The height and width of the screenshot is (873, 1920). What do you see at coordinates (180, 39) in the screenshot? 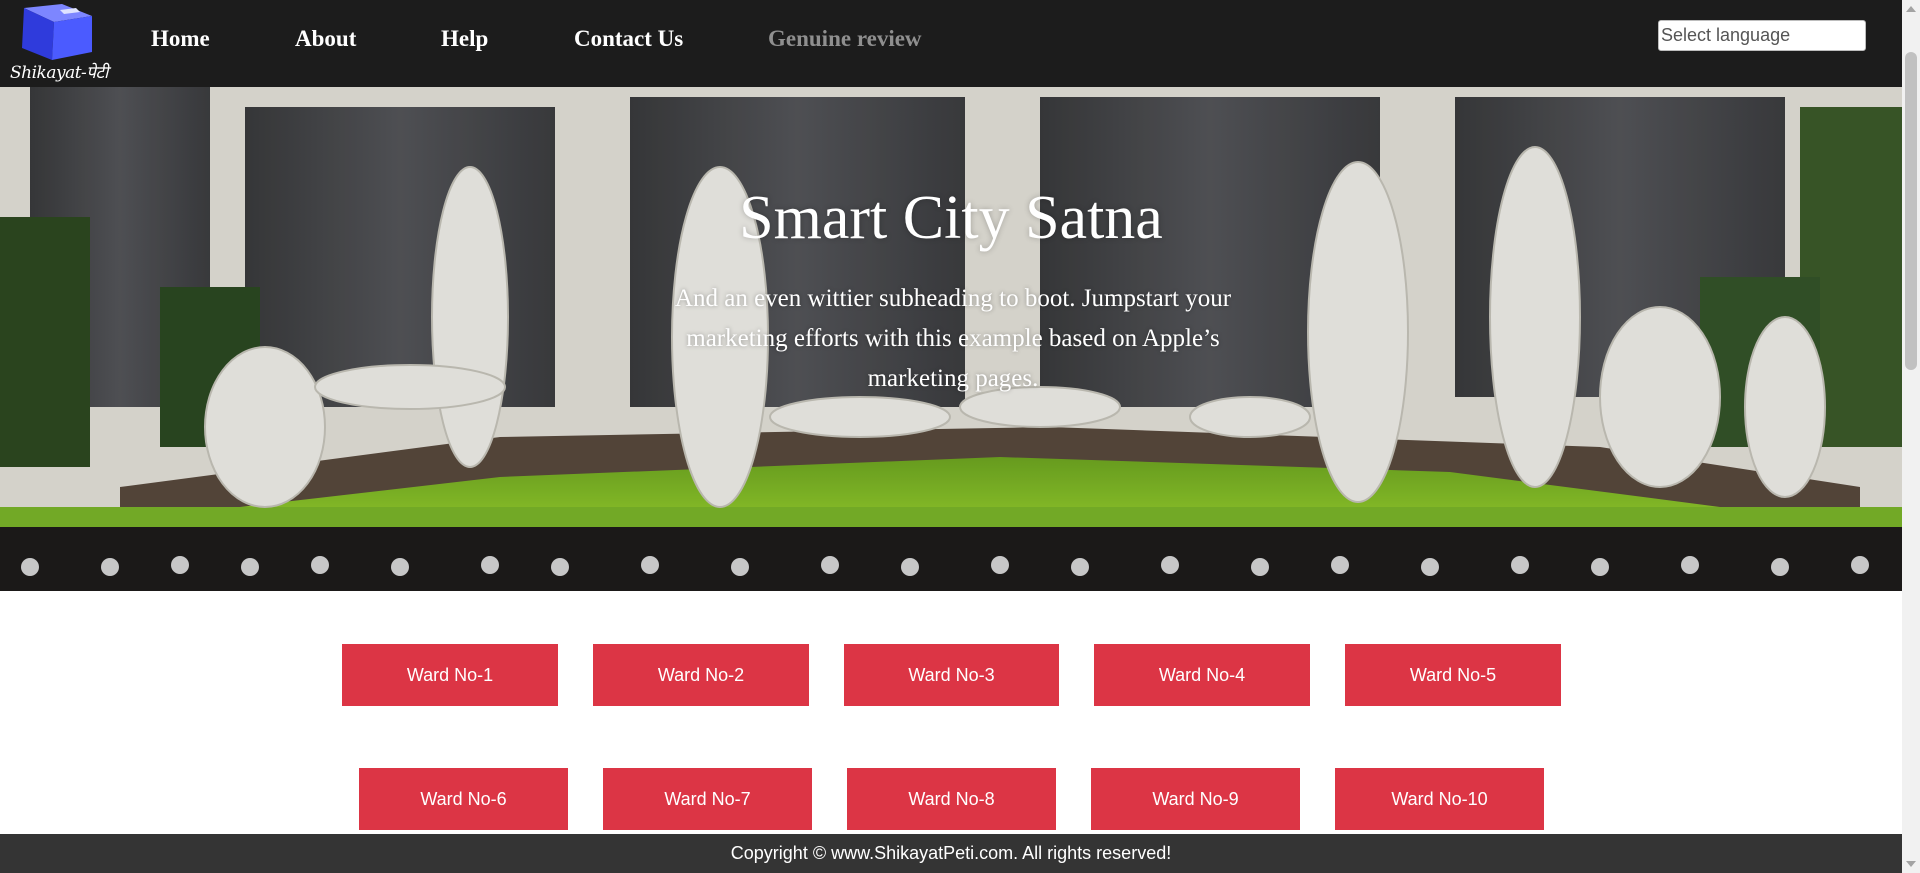
I see `nav-home-link: Home` at bounding box center [180, 39].